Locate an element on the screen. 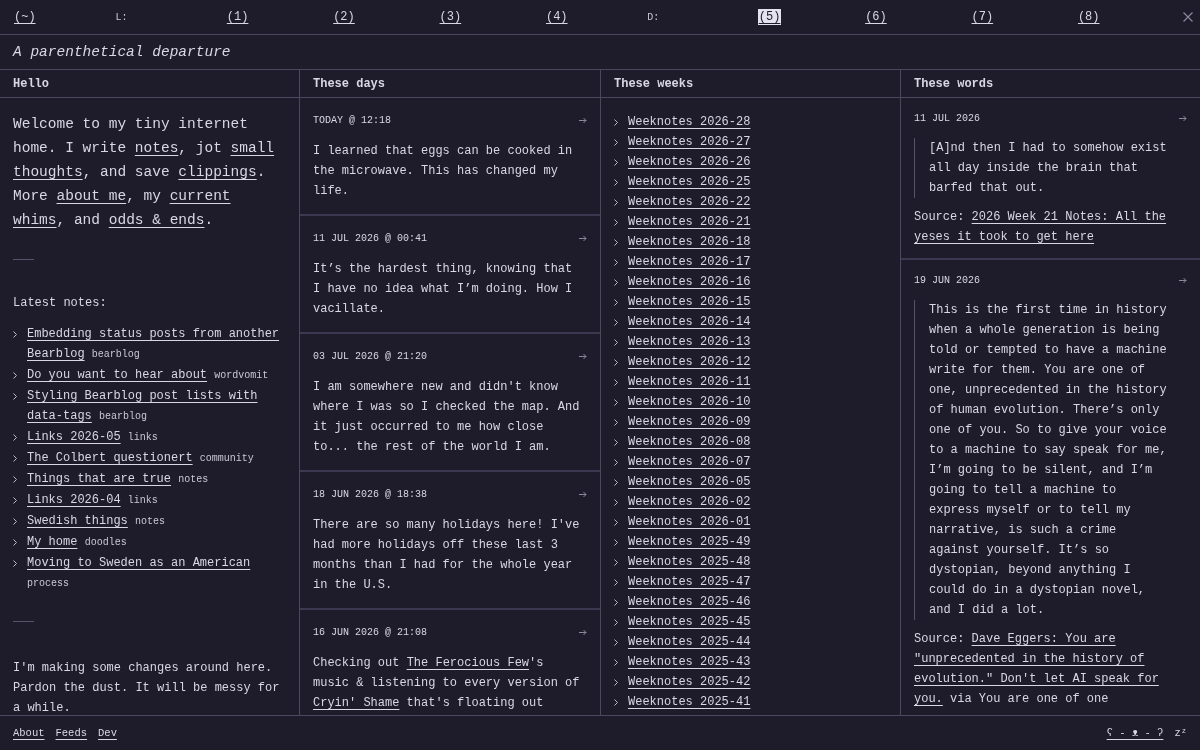 This screenshot has width=1200, height=750. footer-link: Dev is located at coordinates (107, 733).